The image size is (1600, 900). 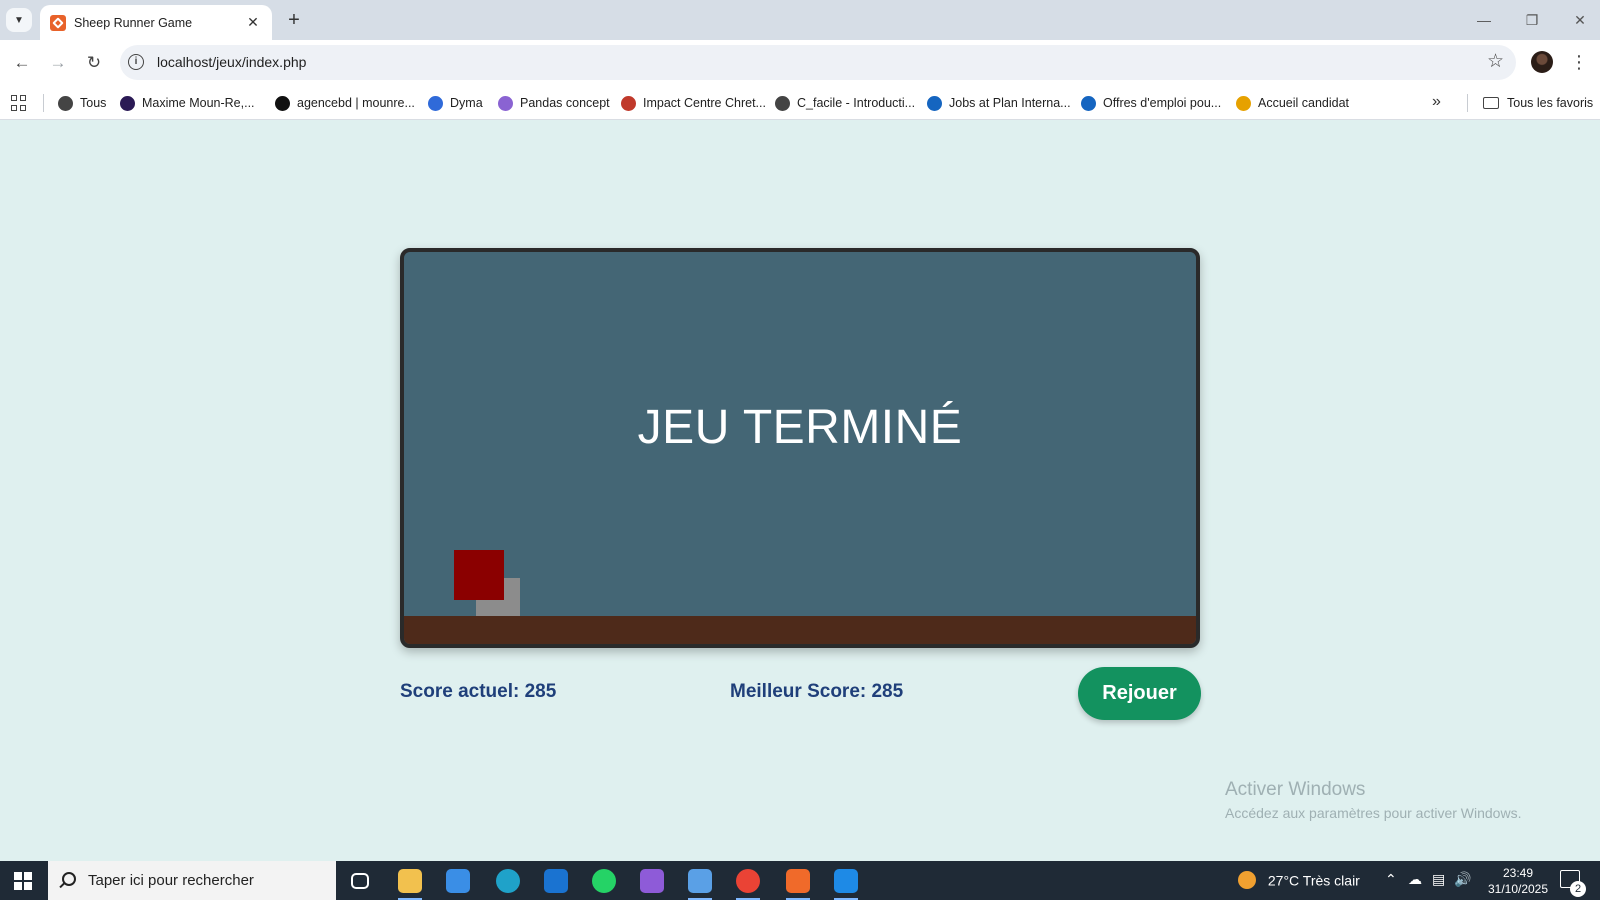 What do you see at coordinates (1580, 20) in the screenshot?
I see `close-window-button: ✕` at bounding box center [1580, 20].